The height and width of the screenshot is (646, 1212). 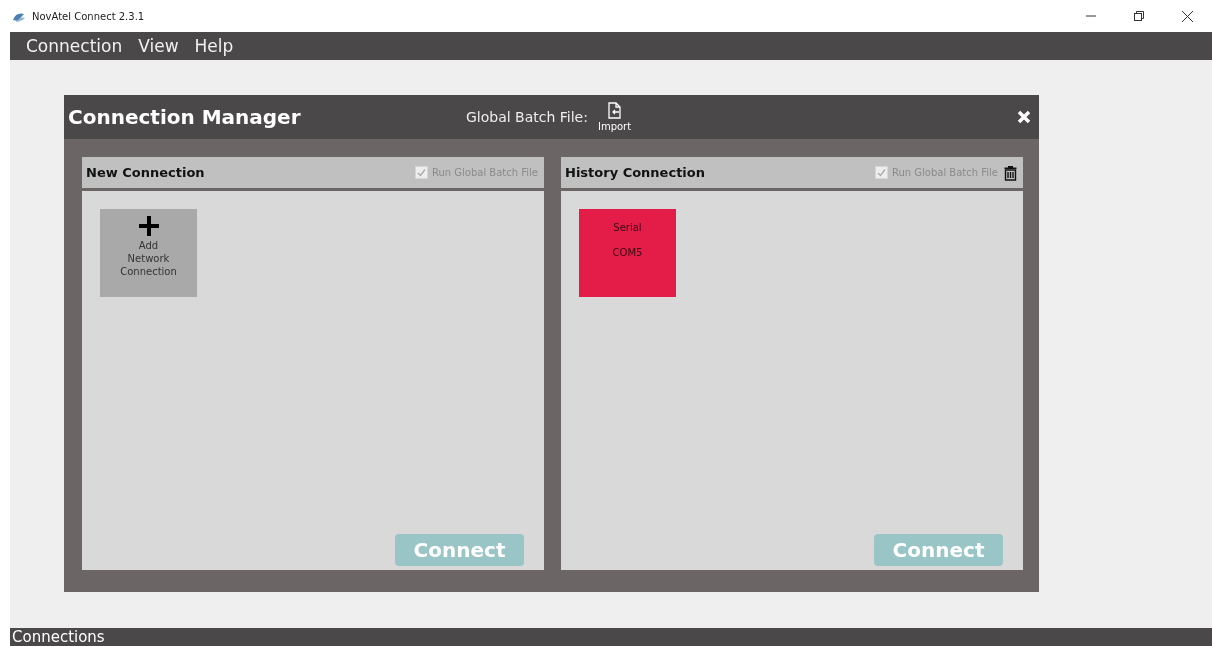 I want to click on connection-tile: Serial COM5, so click(x=627, y=253).